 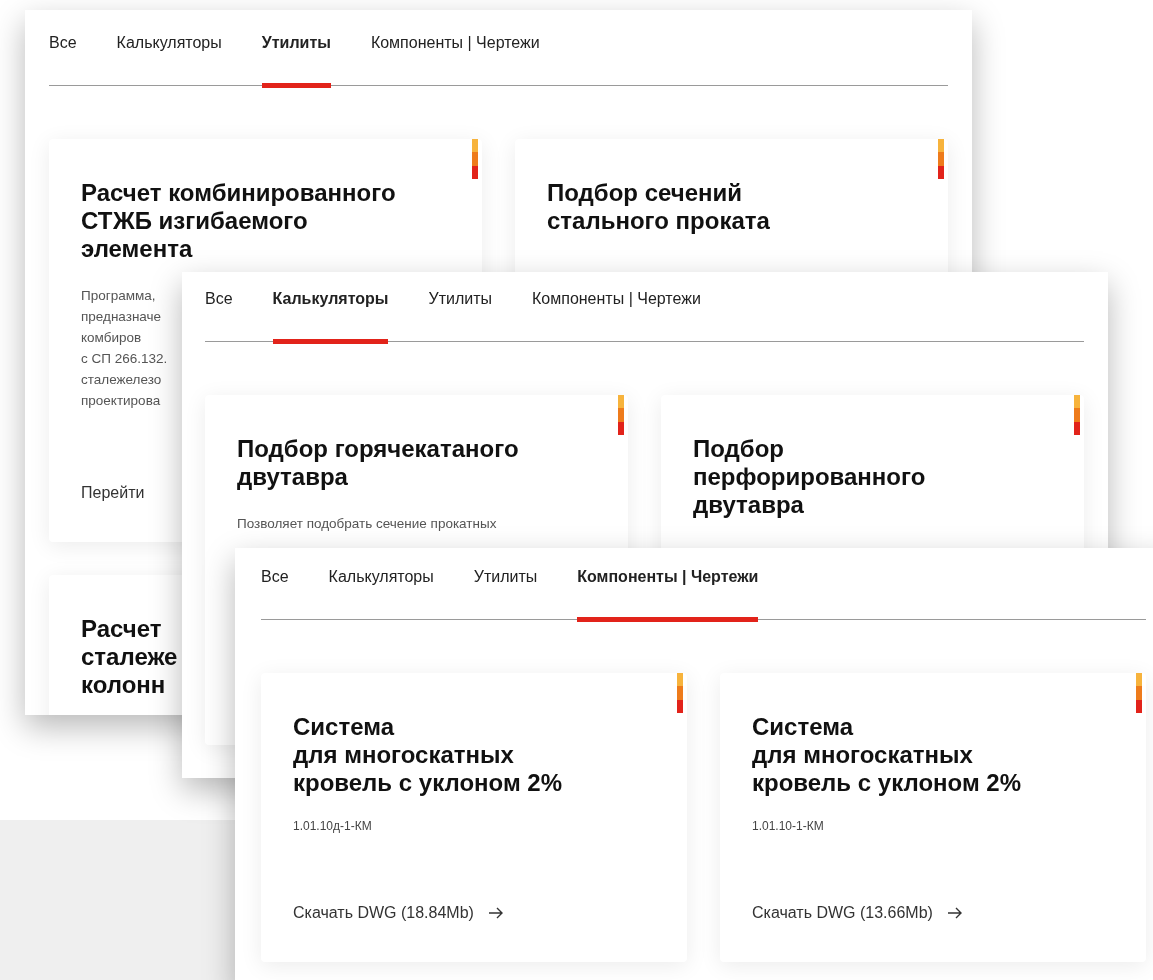 I want to click on card-title: Расчет комбинированного СТЖБ изгибаемого элемента, so click(x=238, y=221).